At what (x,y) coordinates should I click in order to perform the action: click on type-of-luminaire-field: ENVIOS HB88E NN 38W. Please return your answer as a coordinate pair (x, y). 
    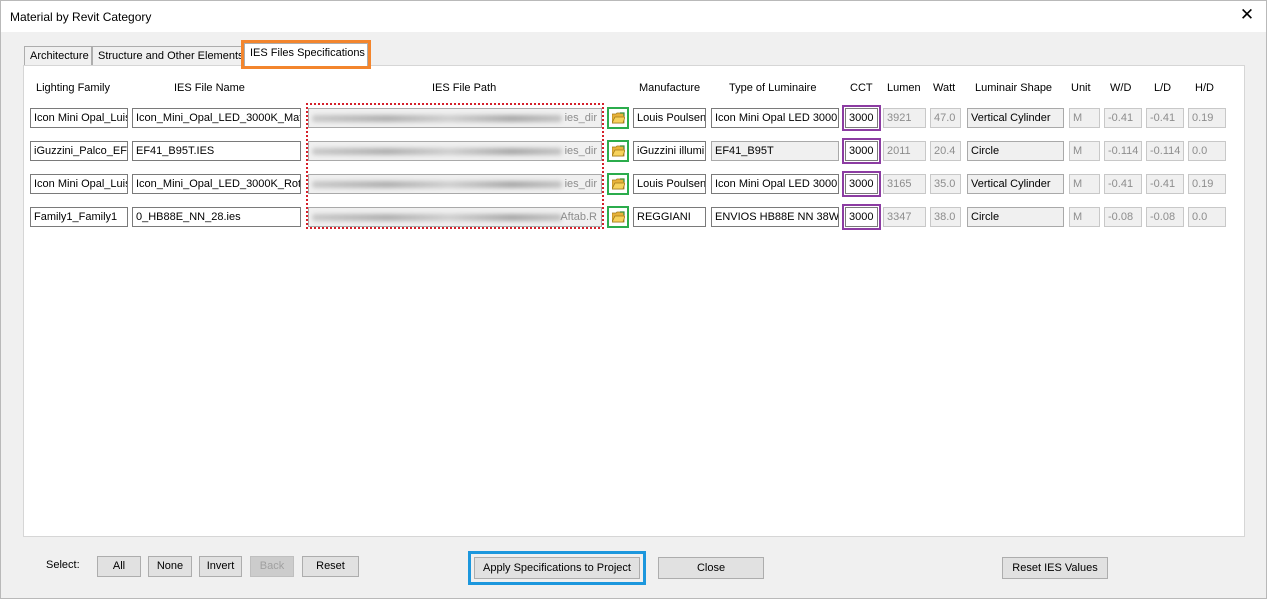
    Looking at the image, I should click on (775, 217).